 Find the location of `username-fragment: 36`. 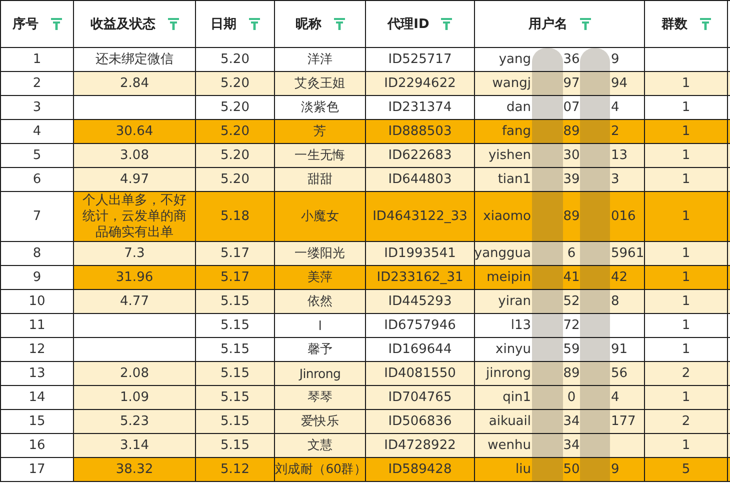

username-fragment: 36 is located at coordinates (571, 60).